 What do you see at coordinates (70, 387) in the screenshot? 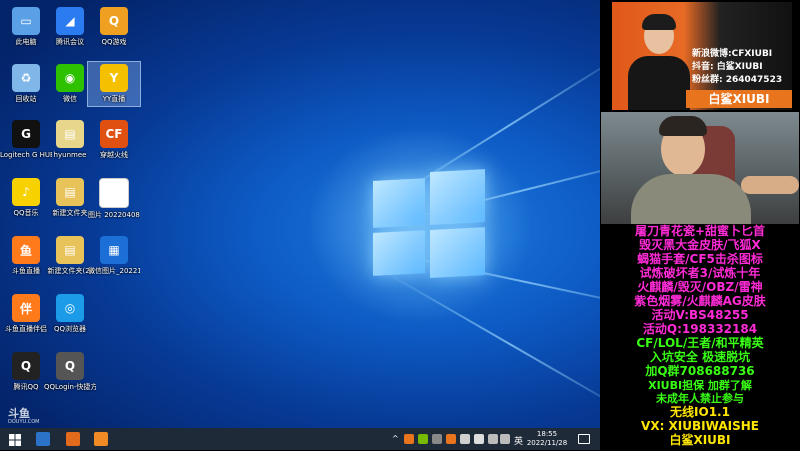
I see `desktop-icon-label: QQLogin-快捷方式` at bounding box center [70, 387].